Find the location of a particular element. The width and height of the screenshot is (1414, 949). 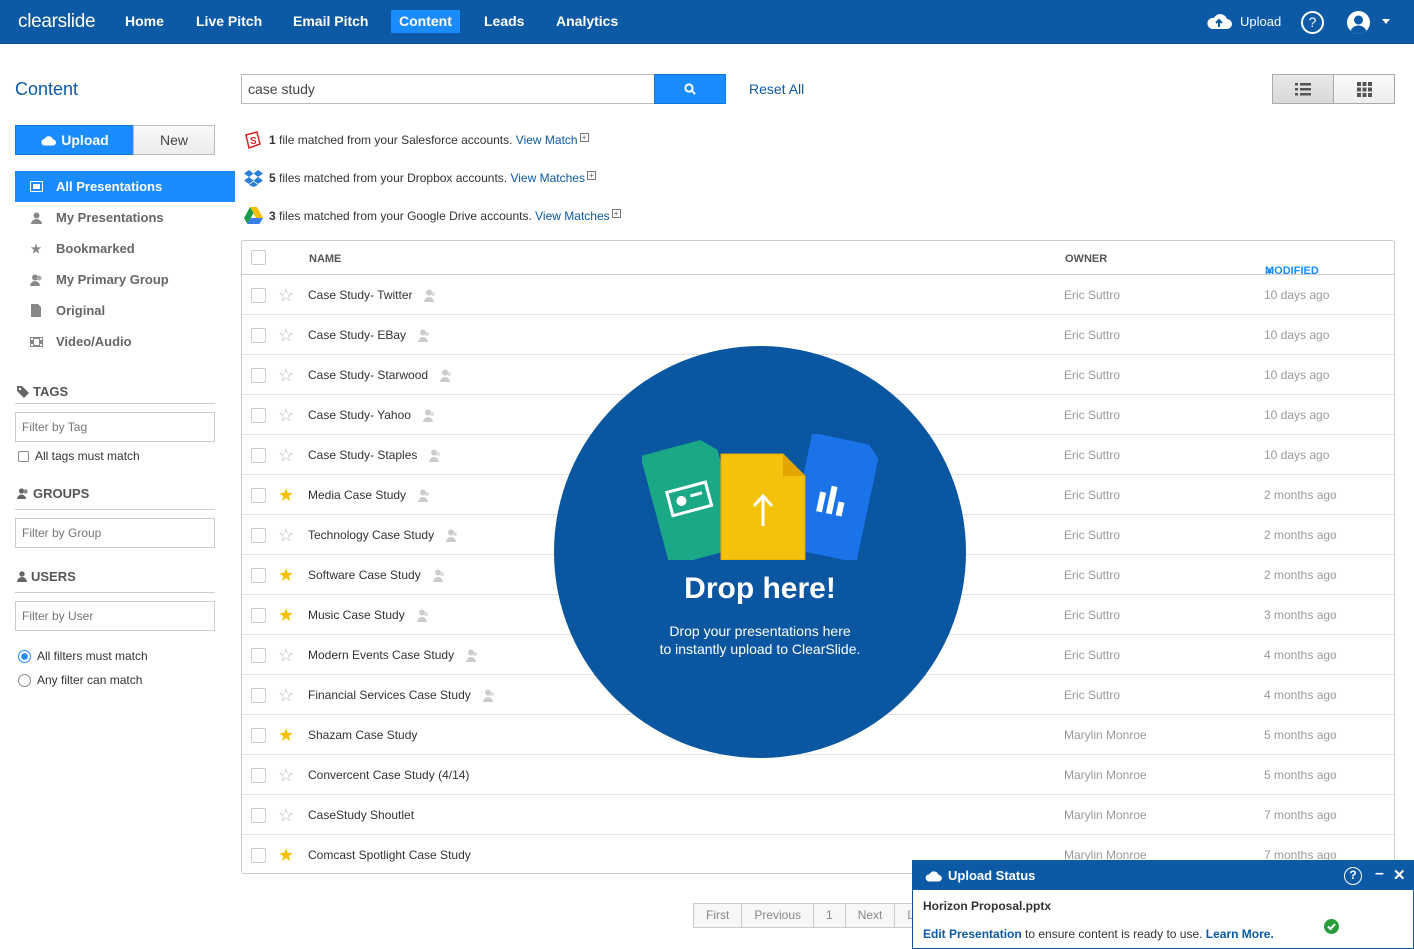

row-name-cell: Case Study- Twitter is located at coordinates (372, 295).